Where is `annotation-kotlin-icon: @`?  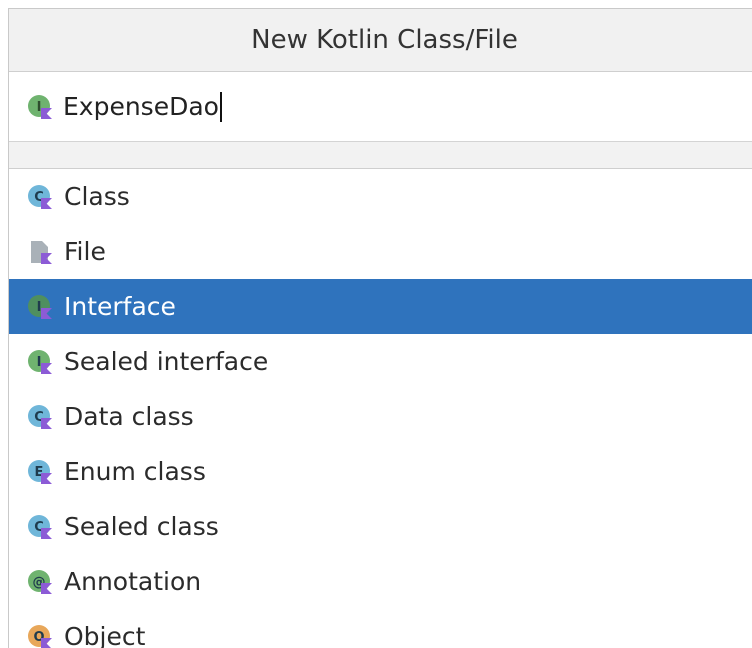 annotation-kotlin-icon: @ is located at coordinates (40, 582).